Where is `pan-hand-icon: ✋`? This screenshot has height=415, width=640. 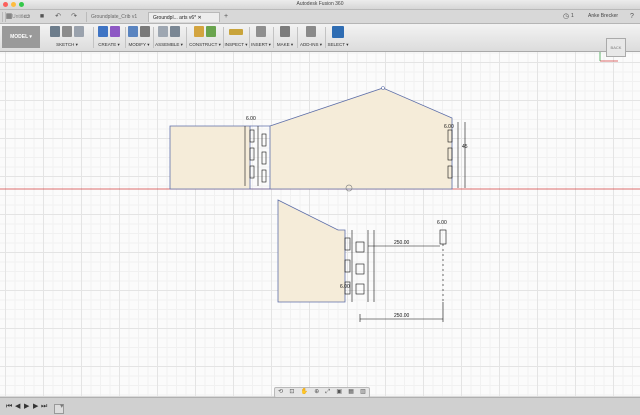
pan-hand-icon: ✋ is located at coordinates (304, 392).